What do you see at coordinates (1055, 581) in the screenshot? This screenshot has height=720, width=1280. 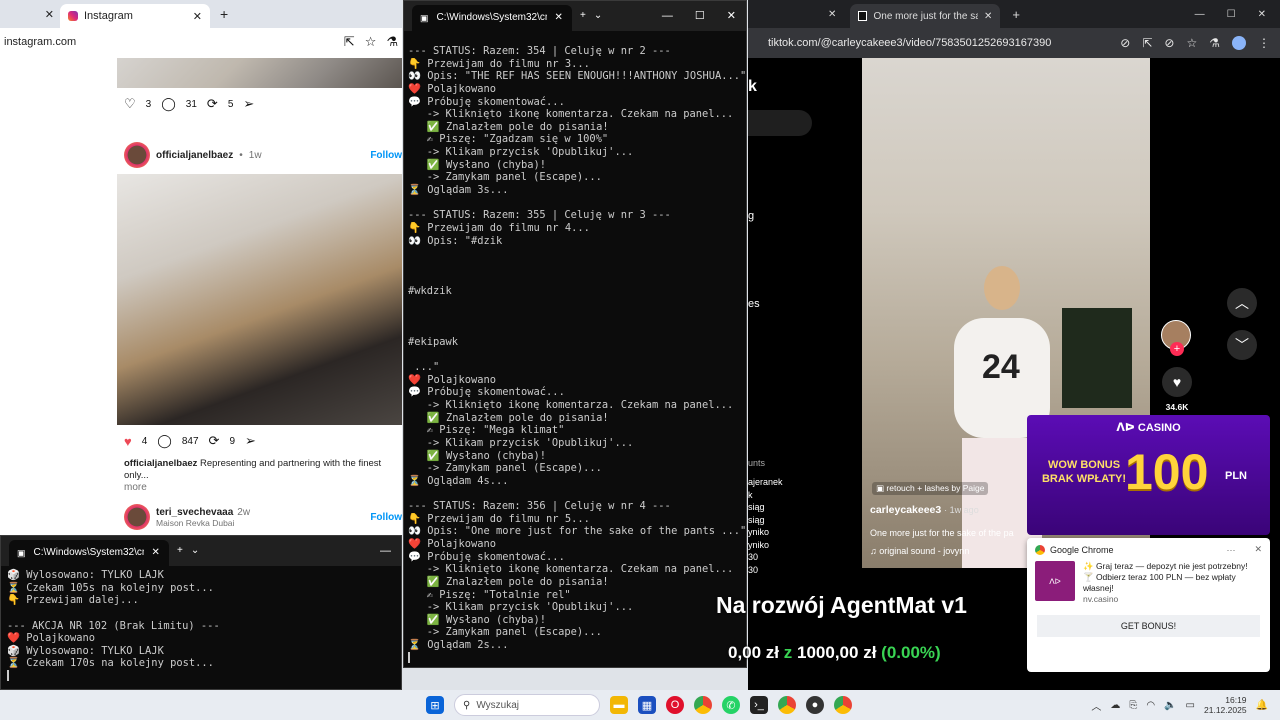 I see `casino-logo-icon: ᐱᐅ` at bounding box center [1055, 581].